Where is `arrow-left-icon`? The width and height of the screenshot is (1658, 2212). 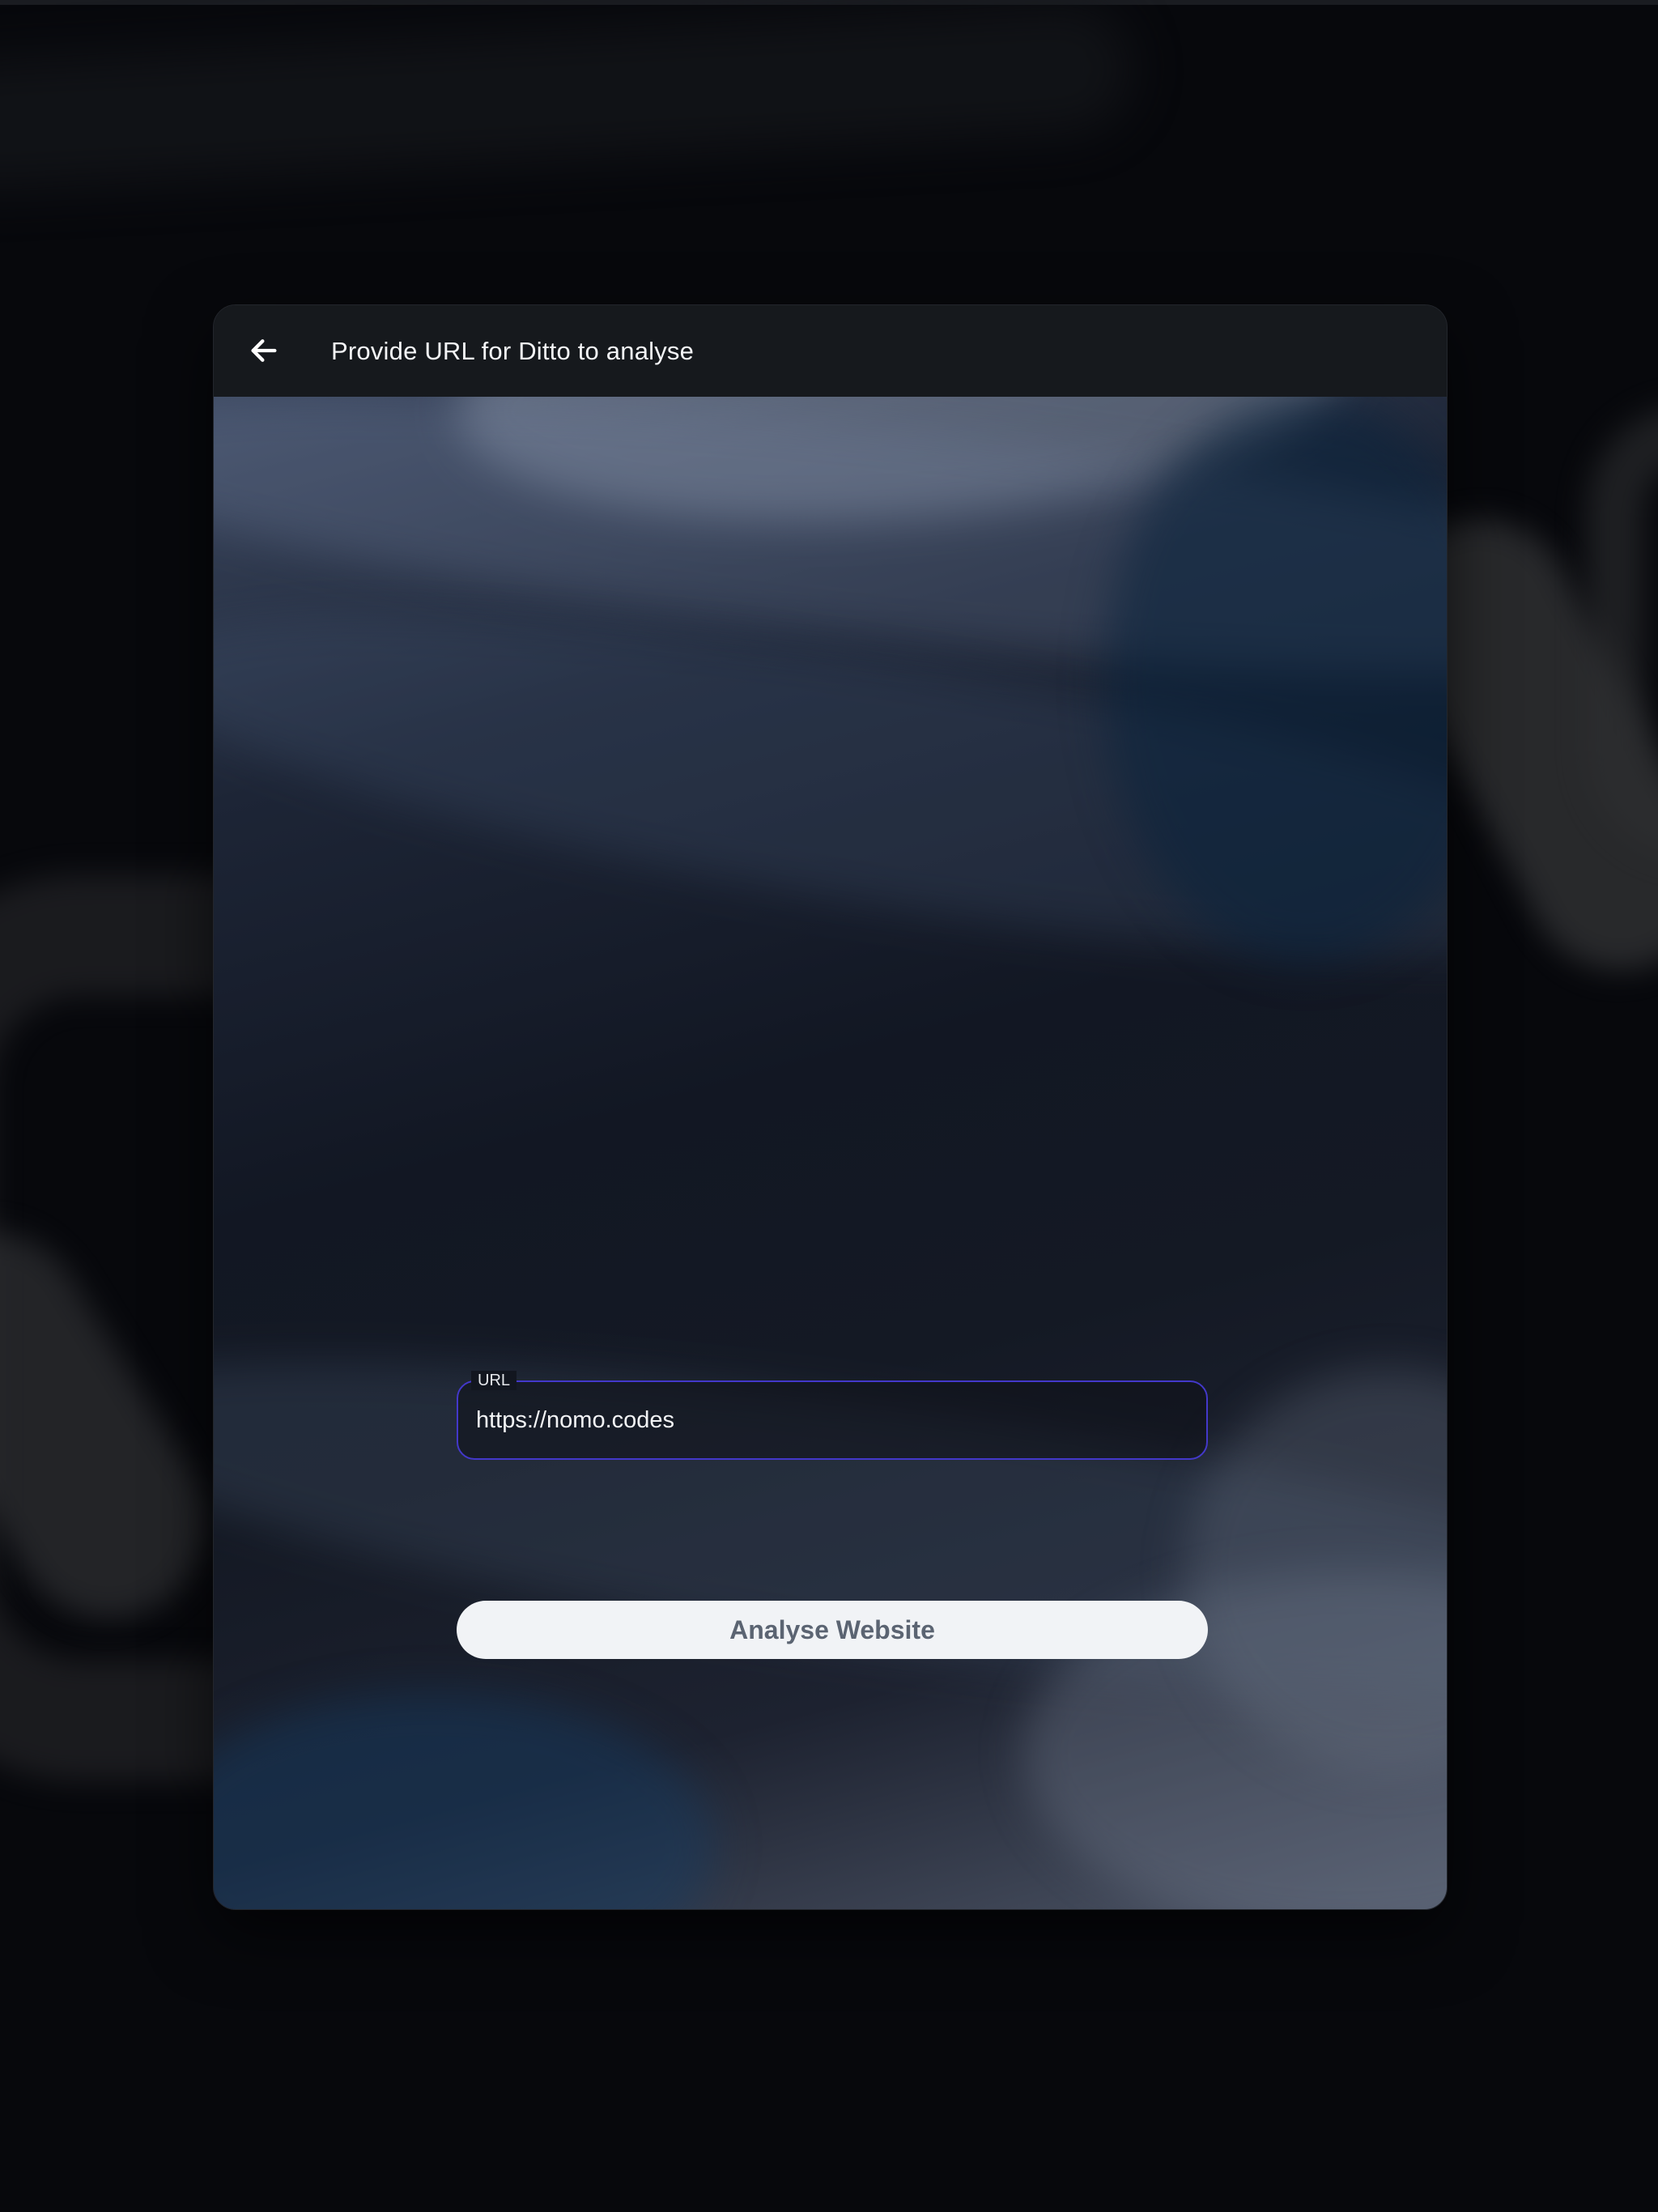
arrow-left-icon is located at coordinates (264, 351).